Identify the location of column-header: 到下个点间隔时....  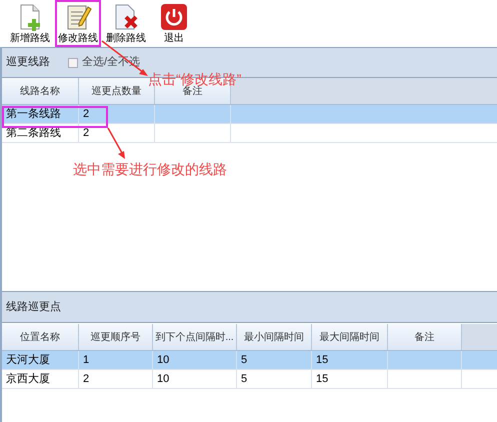
(195, 337).